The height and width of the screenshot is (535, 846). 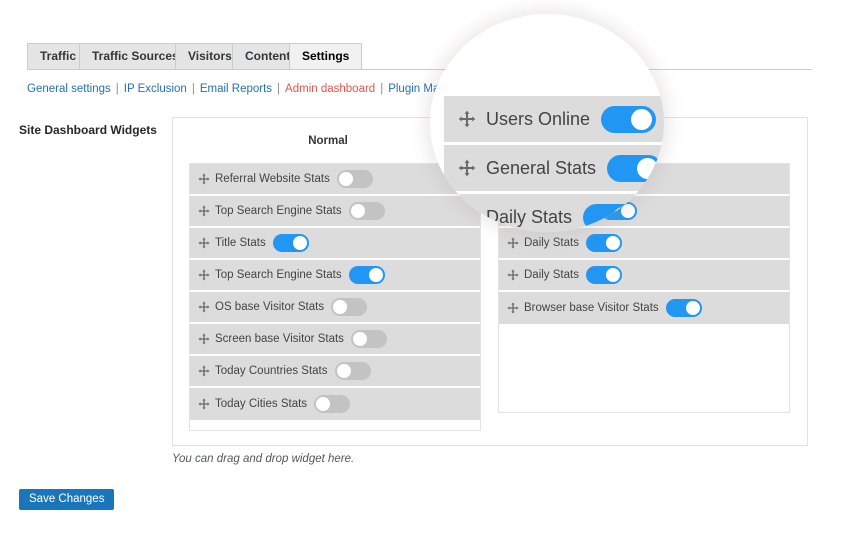 I want to click on widget-row: Today Countries Stats, so click(x=335, y=372).